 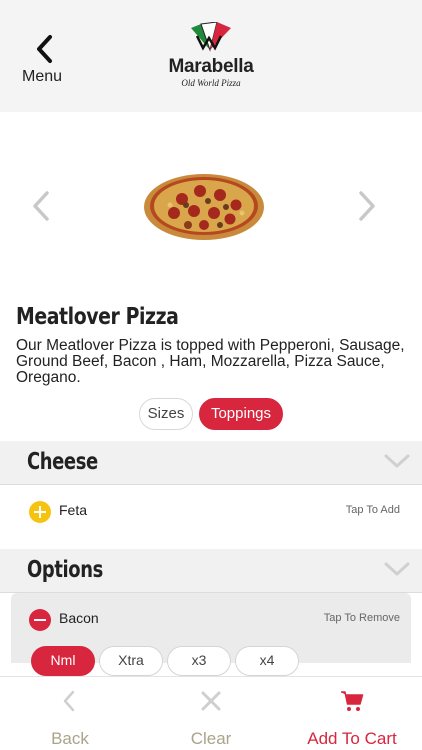 I want to click on topping-label: Bacon, so click(x=79, y=618).